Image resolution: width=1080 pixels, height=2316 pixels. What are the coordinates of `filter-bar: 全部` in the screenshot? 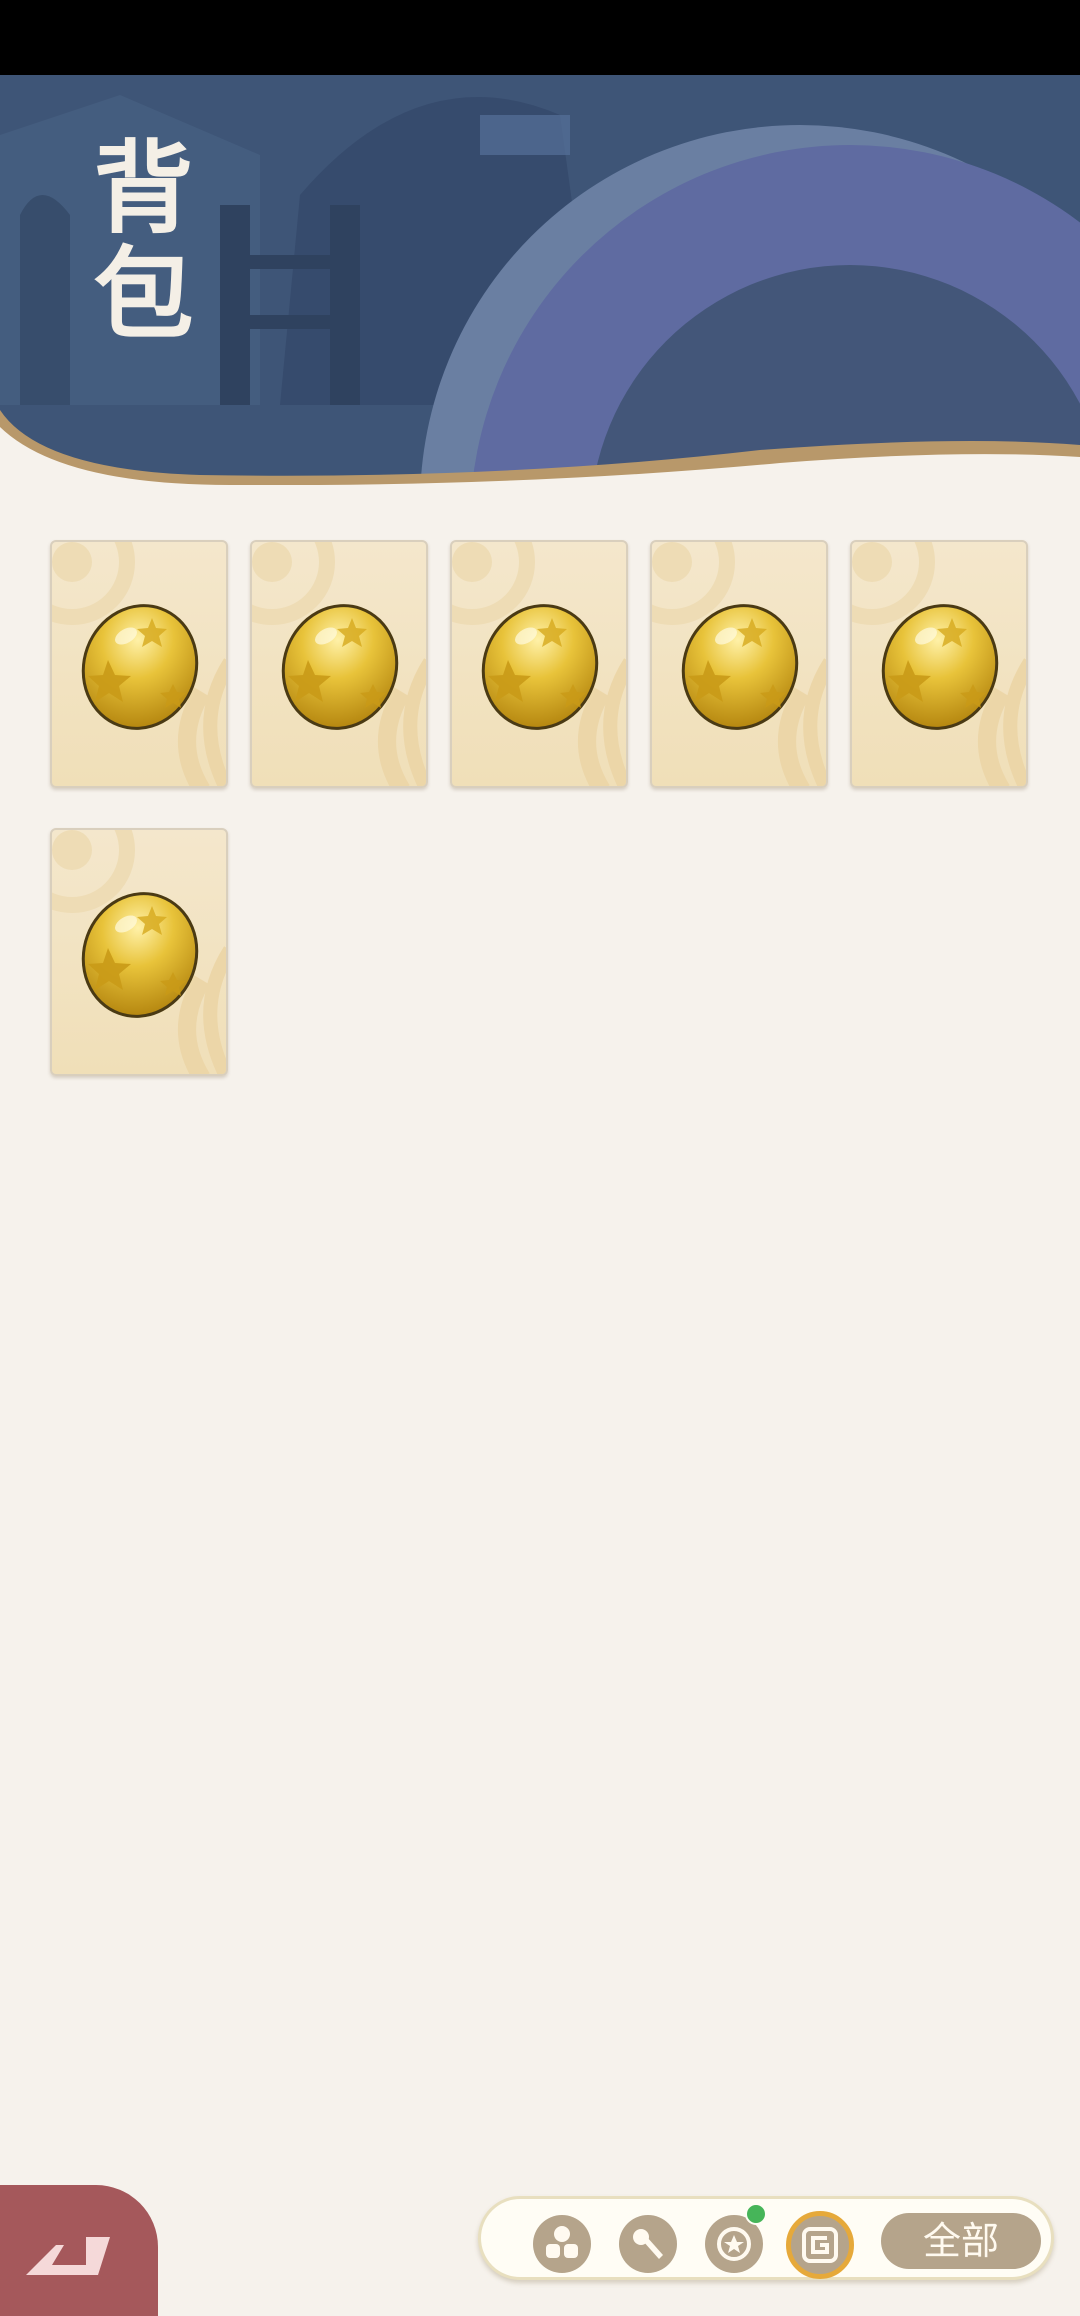 It's located at (766, 2238).